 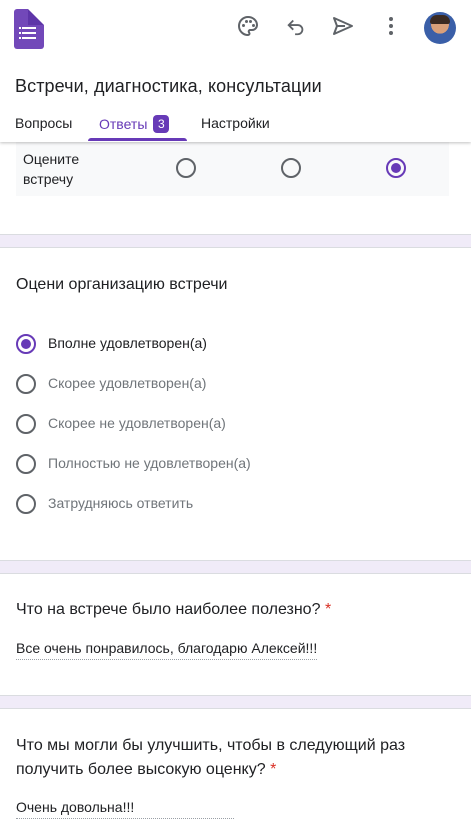 What do you see at coordinates (168, 86) in the screenshot?
I see `form-title: Встречи, диагностика, консультации` at bounding box center [168, 86].